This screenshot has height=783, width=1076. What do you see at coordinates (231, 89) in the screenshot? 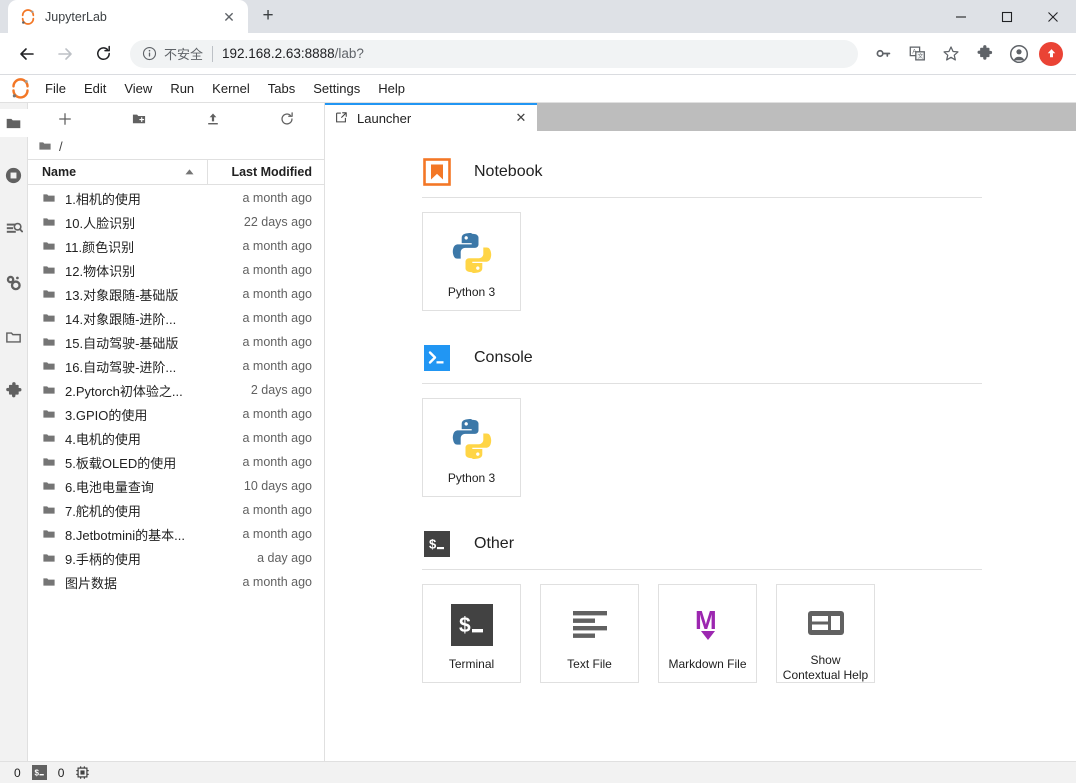
I see `menu-kernel: Kernel` at bounding box center [231, 89].